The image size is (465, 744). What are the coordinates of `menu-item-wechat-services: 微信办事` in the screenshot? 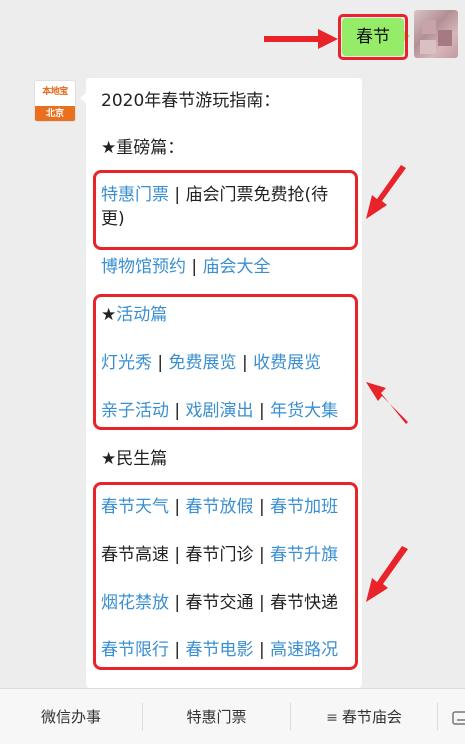 It's located at (71, 716).